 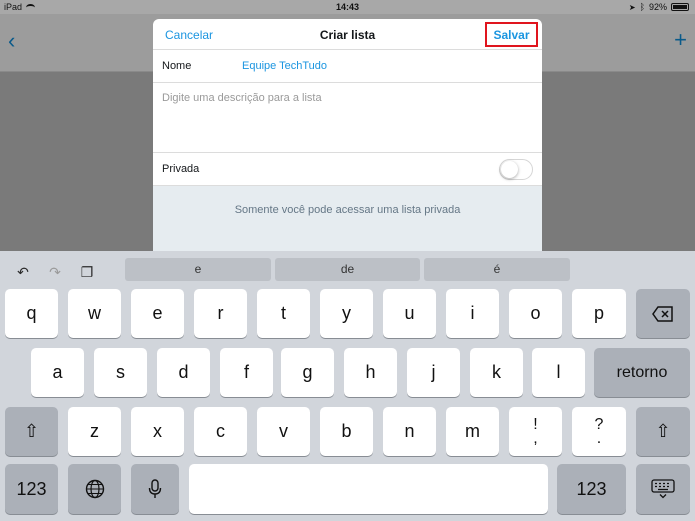 I want to click on key-d: d, so click(x=183, y=372).